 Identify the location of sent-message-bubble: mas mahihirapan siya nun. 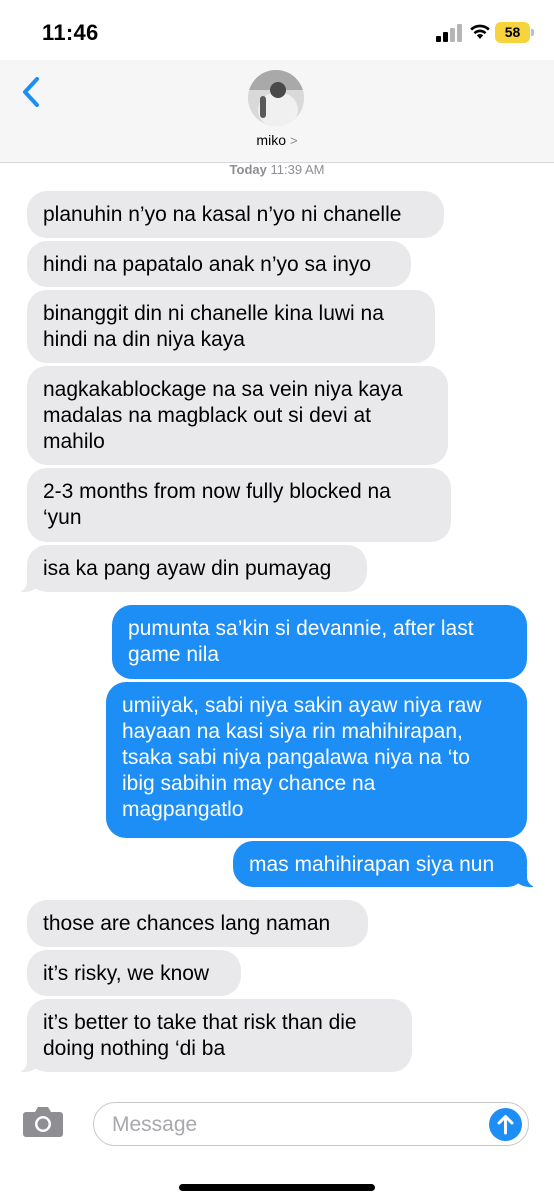
(385, 864).